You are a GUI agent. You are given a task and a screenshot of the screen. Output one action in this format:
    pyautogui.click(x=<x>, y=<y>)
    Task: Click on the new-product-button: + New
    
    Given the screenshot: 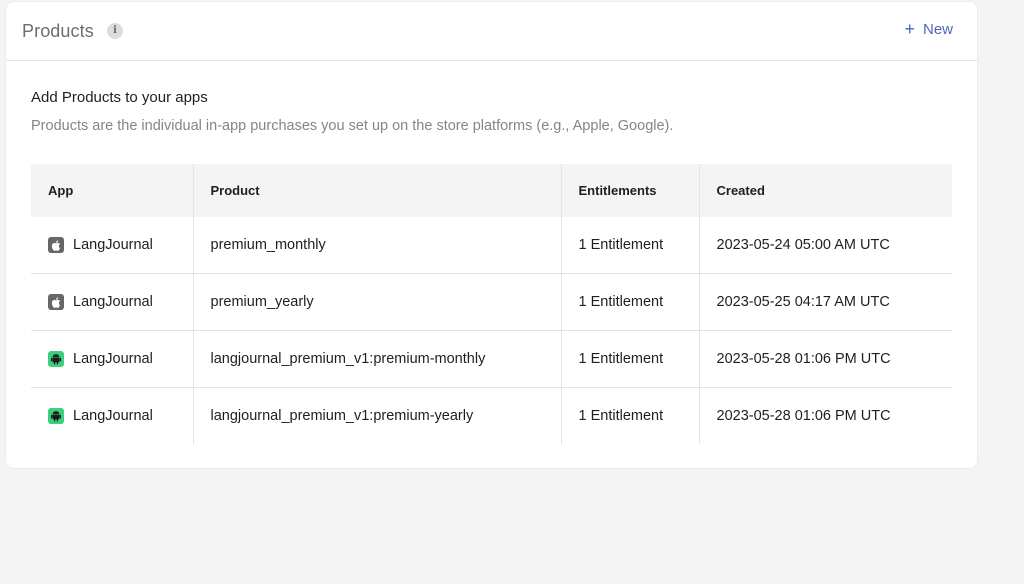 What is the action you would take?
    pyautogui.click(x=928, y=28)
    